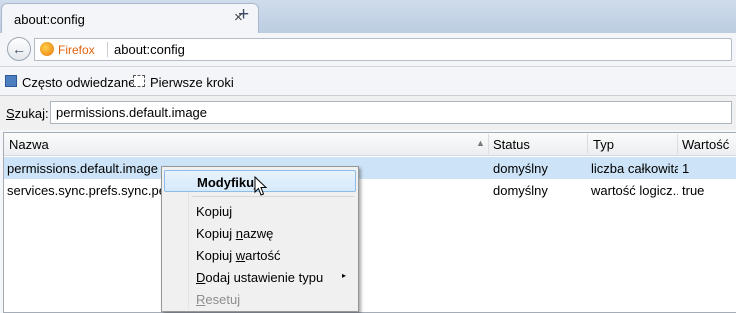  I want to click on submenu-arrow-icon: ▸, so click(343, 275).